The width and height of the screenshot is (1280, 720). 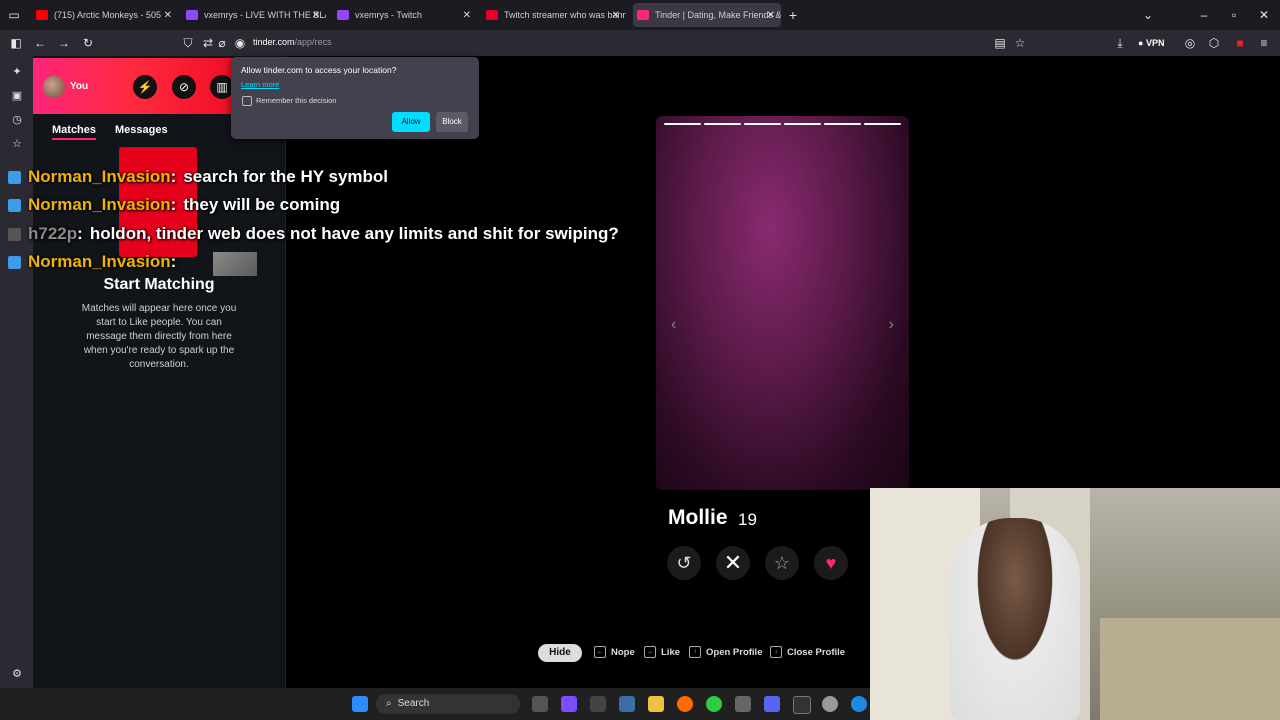 I want to click on obs-icon, so click(x=802, y=705).